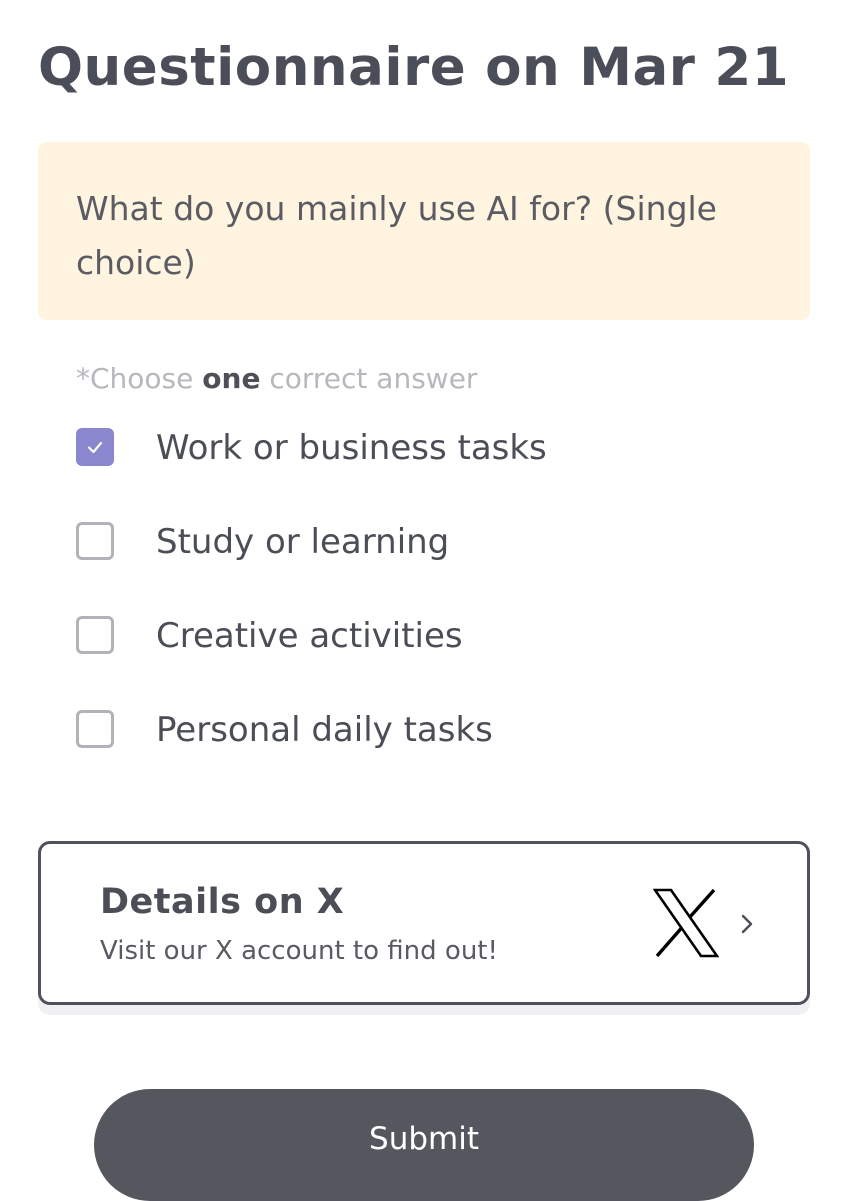 The height and width of the screenshot is (1201, 848). I want to click on submit-button: Submit, so click(424, 1145).